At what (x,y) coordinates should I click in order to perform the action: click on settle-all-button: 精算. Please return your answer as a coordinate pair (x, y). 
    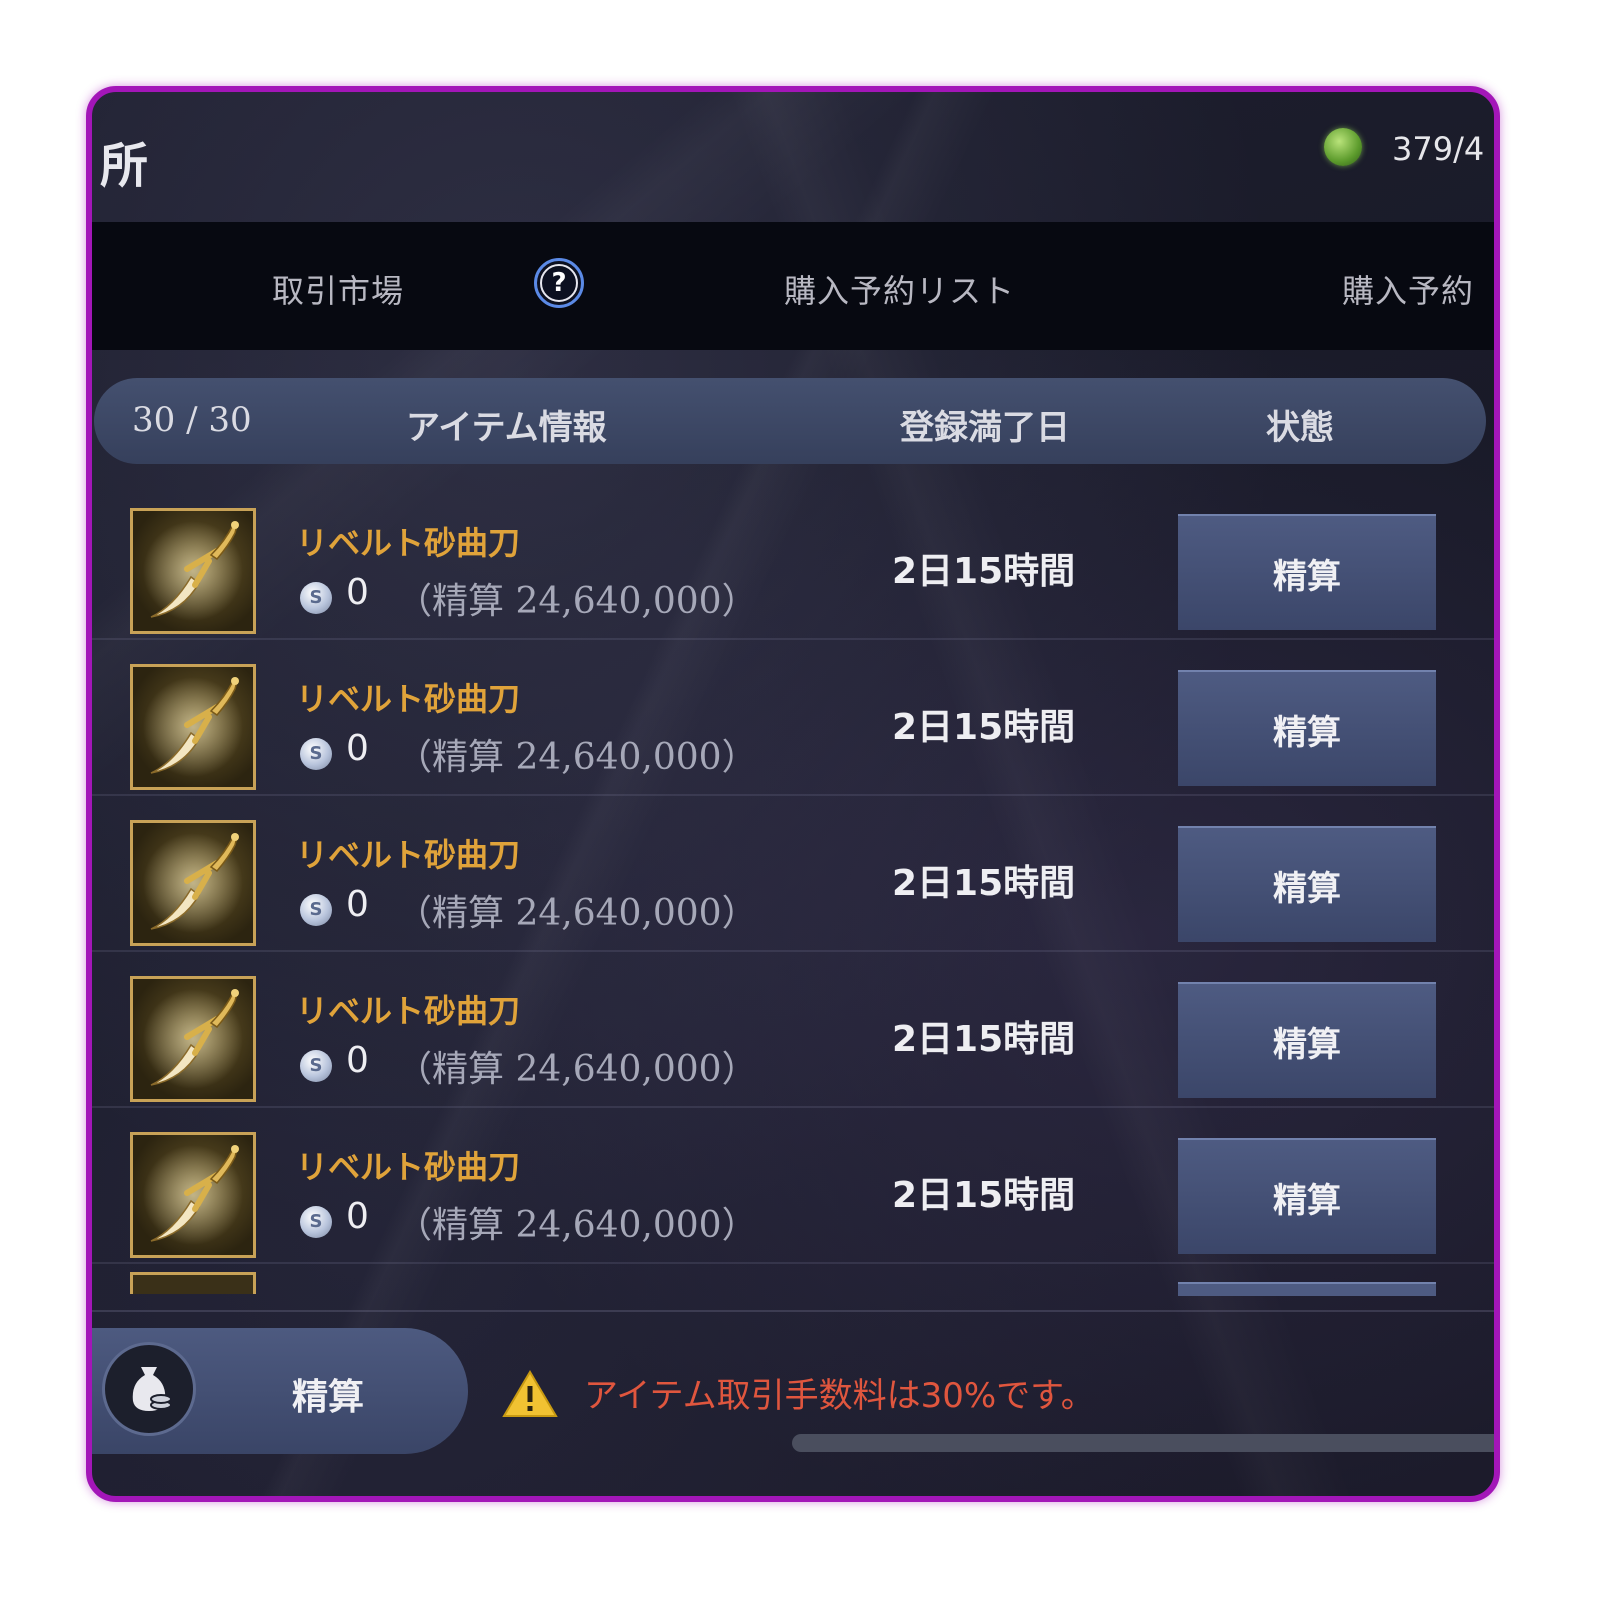
    Looking at the image, I should click on (280, 1391).